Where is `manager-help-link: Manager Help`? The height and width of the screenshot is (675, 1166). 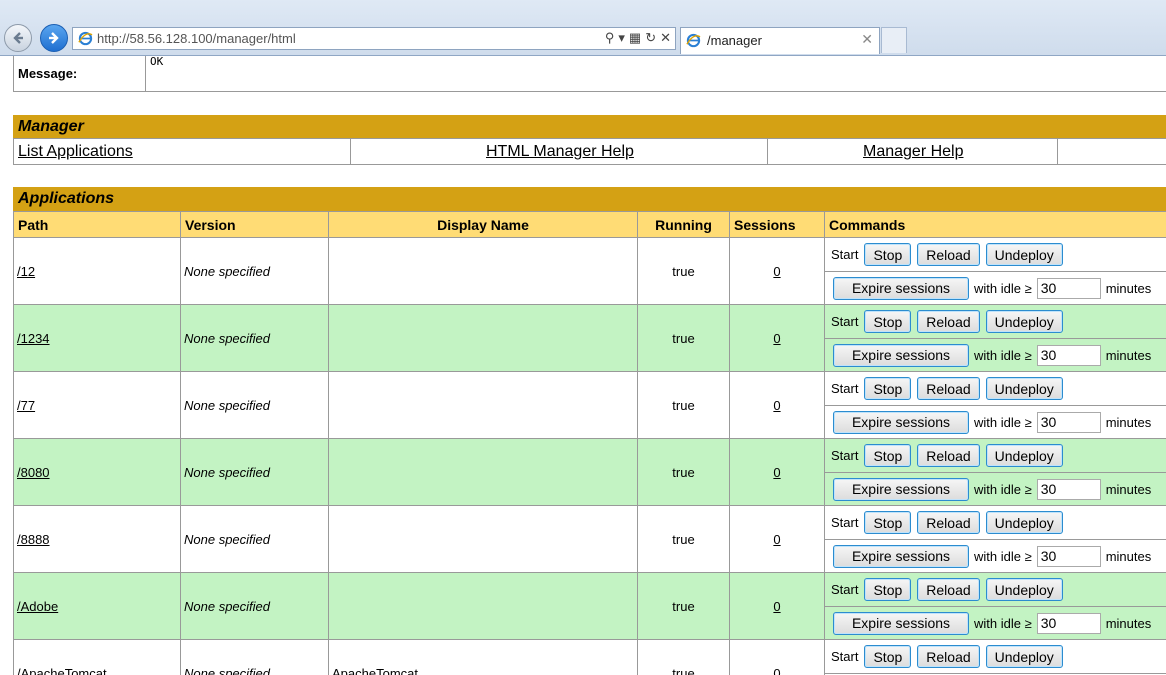
manager-help-link: Manager Help is located at coordinates (913, 152).